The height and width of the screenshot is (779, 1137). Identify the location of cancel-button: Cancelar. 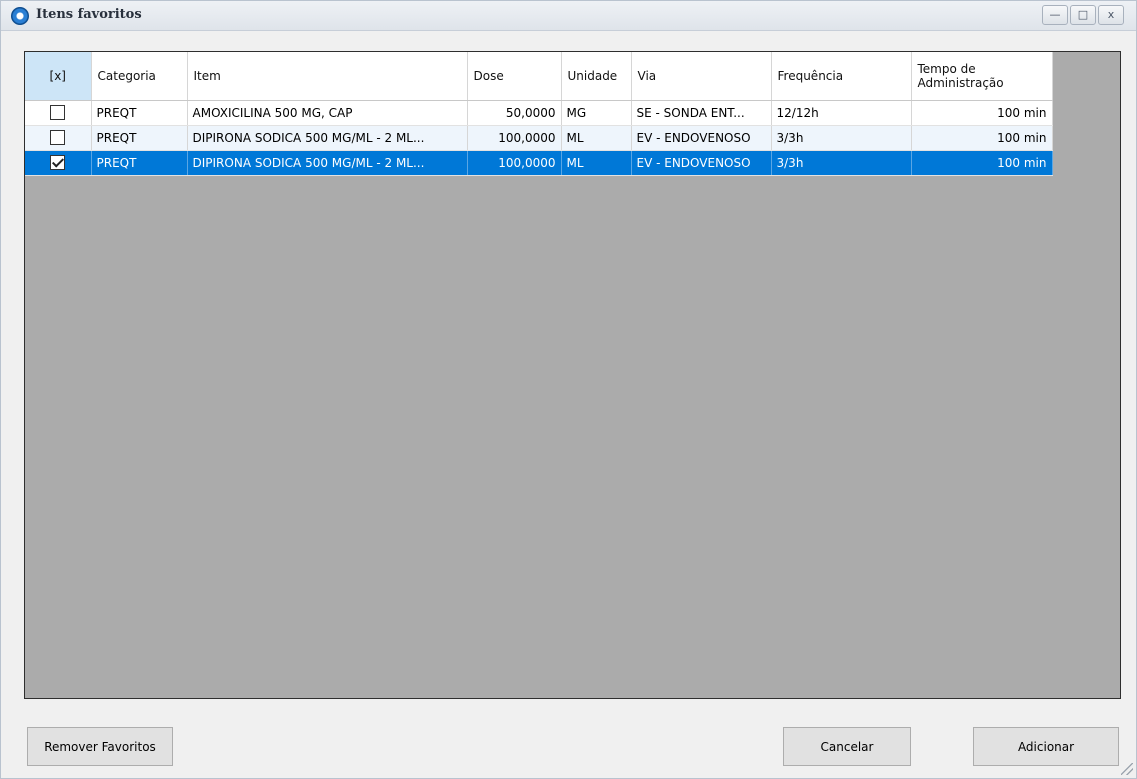
(847, 746).